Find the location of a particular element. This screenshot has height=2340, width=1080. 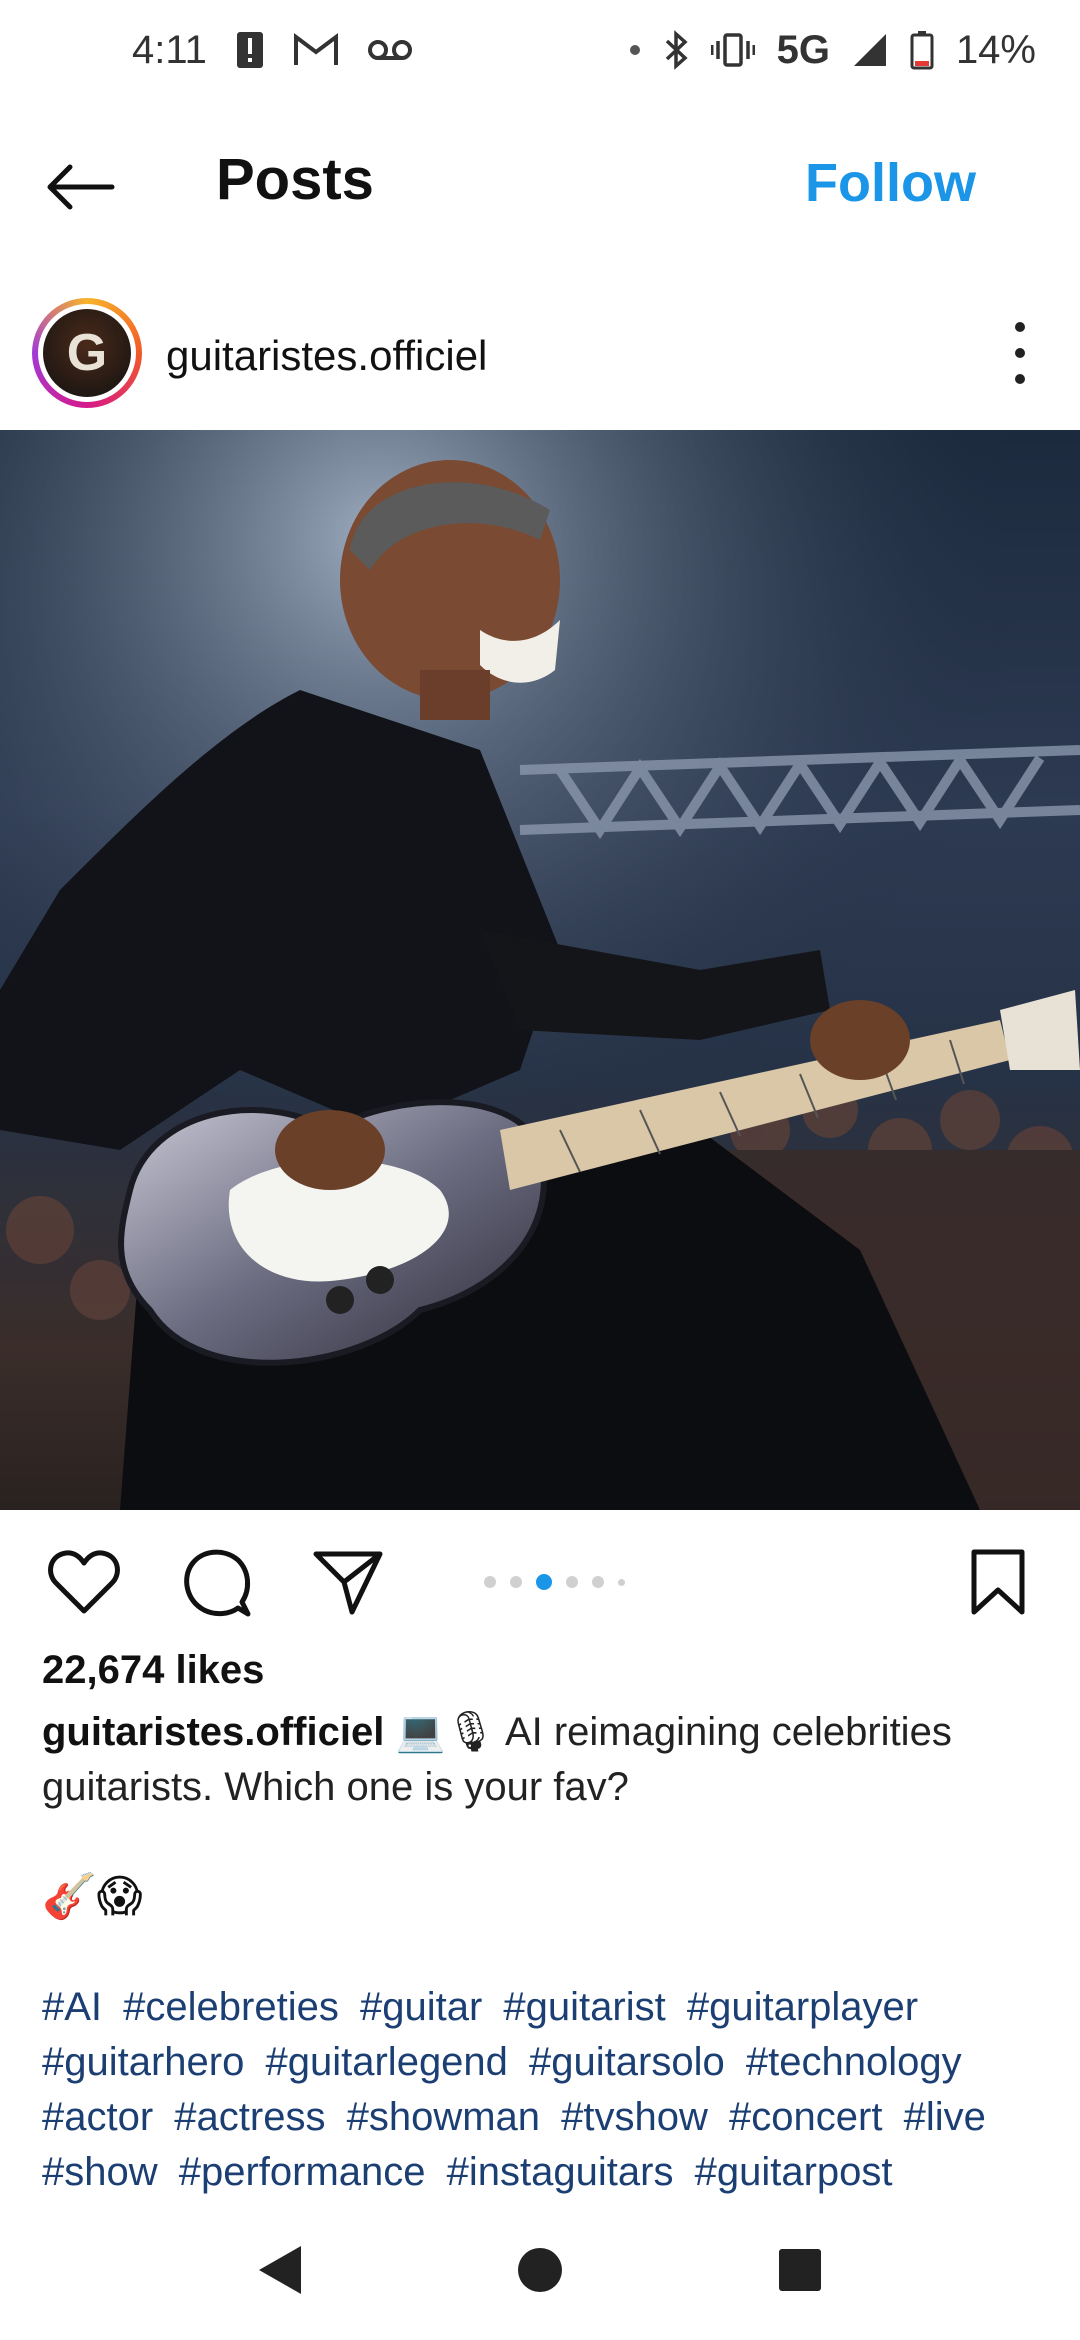

battery-icon is located at coordinates (922, 50).